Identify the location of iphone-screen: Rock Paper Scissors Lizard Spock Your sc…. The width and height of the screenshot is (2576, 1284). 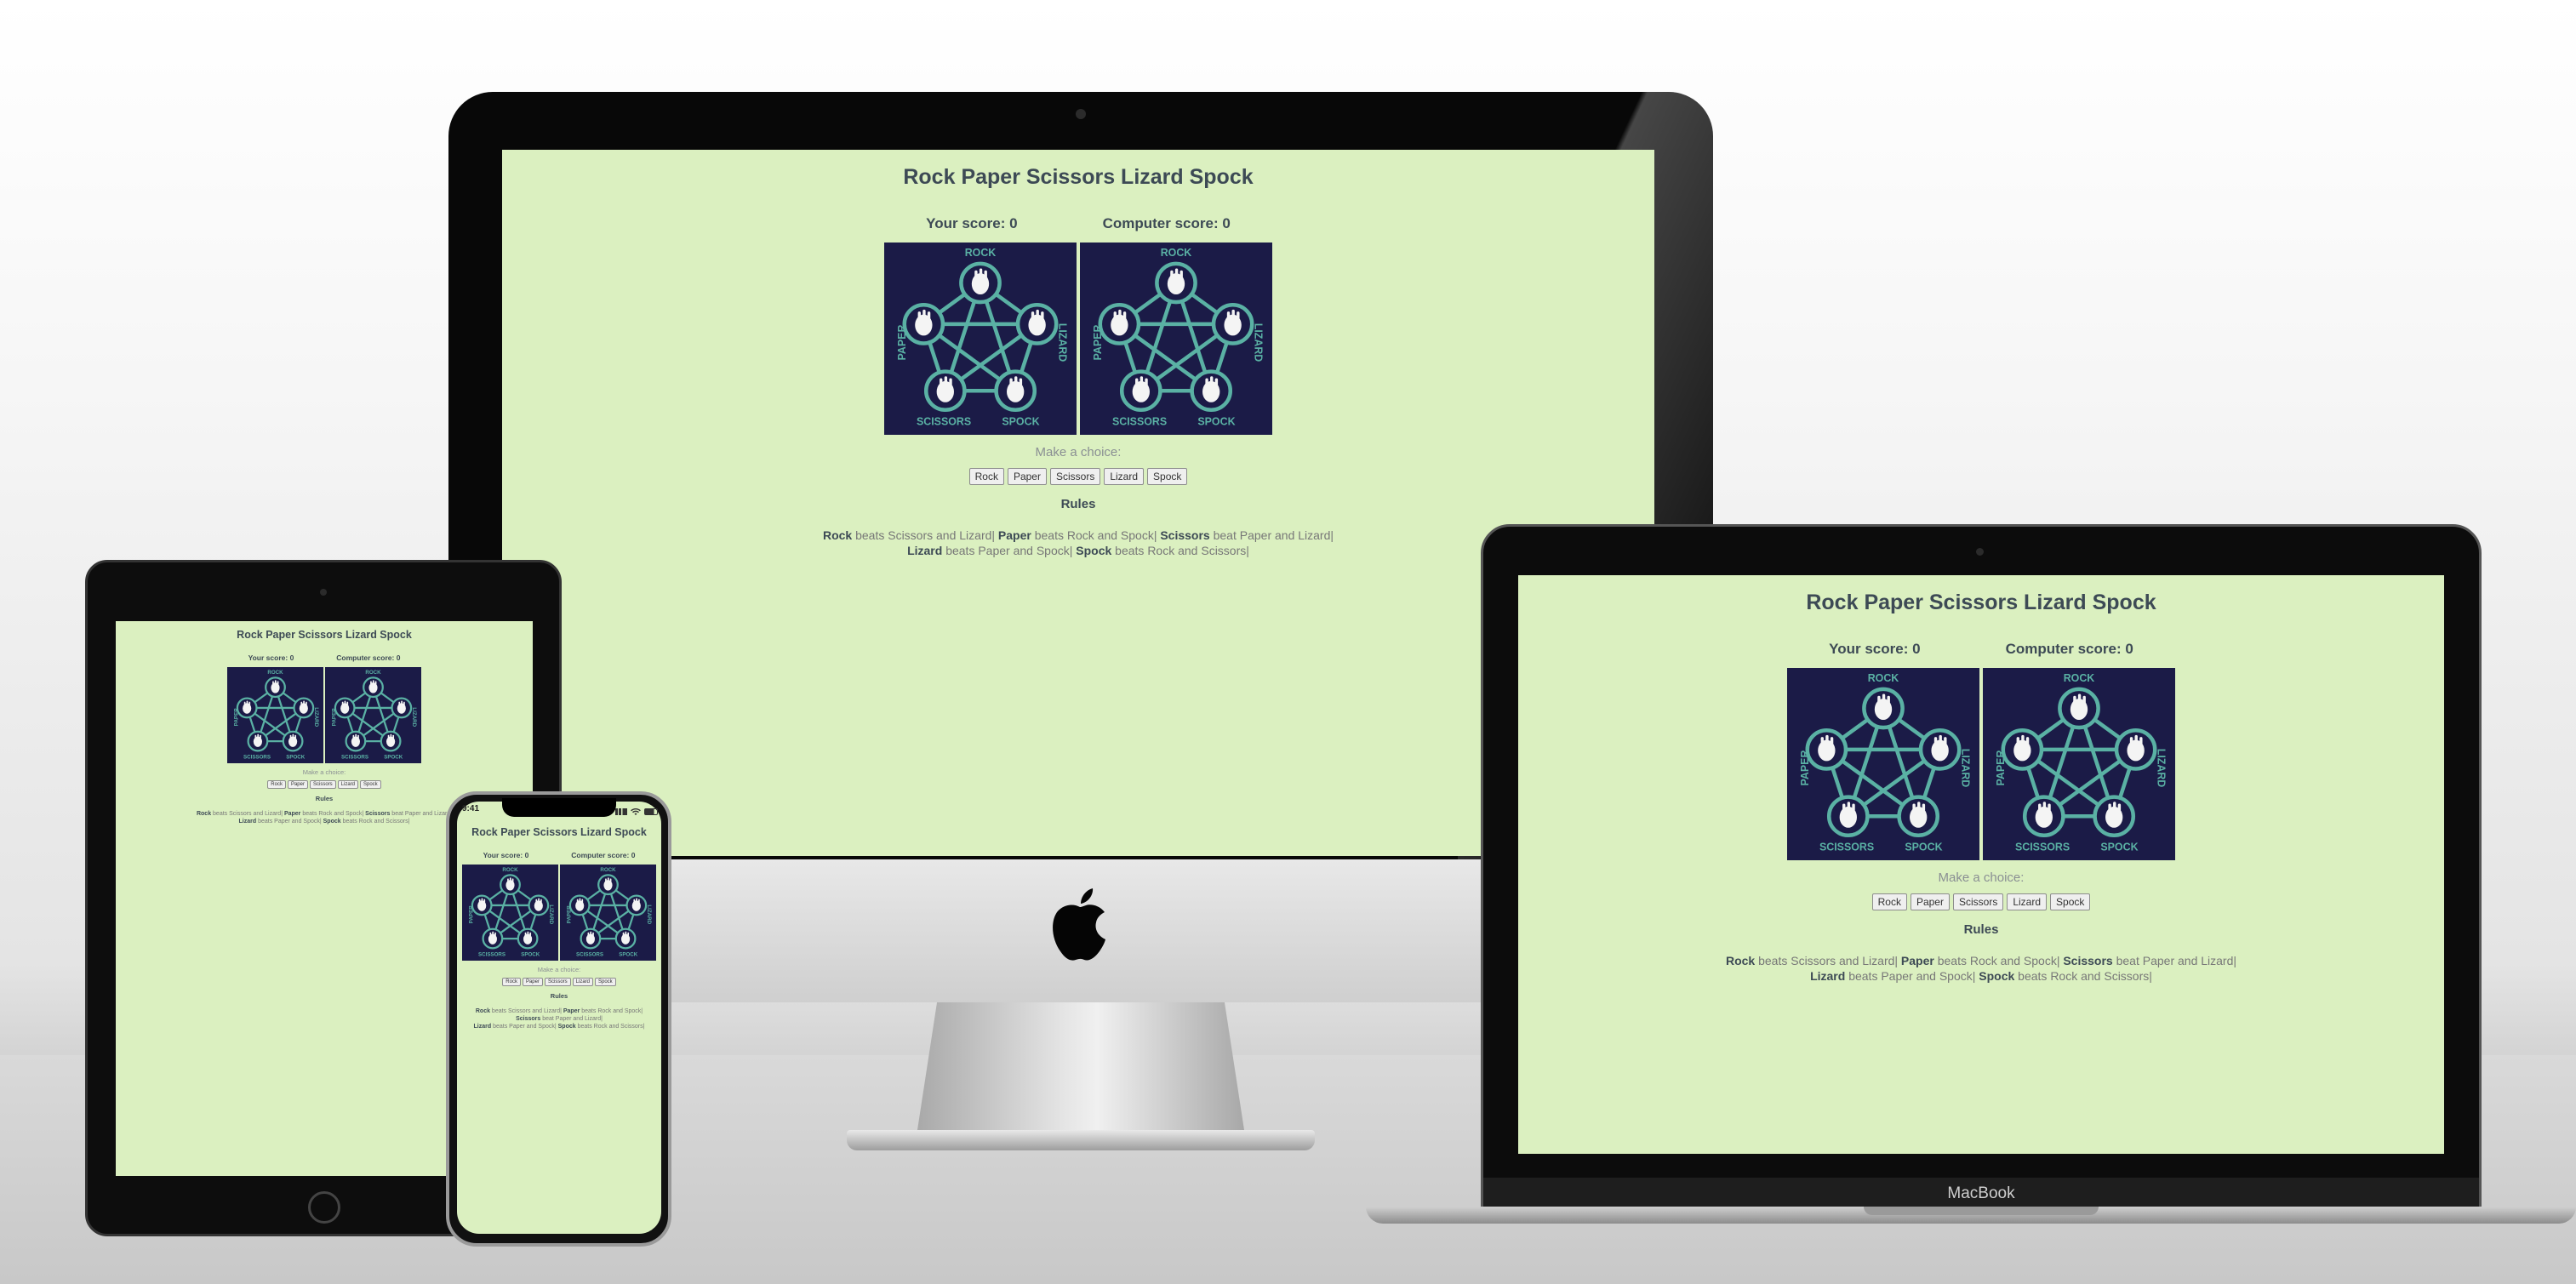
(559, 1018).